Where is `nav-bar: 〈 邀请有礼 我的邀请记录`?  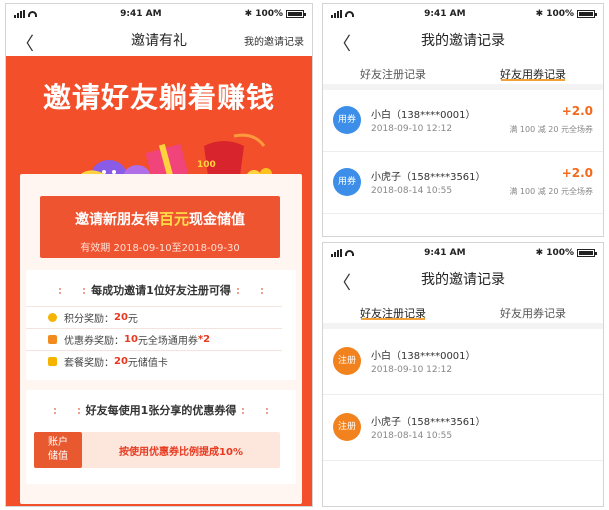 nav-bar: 〈 邀请有礼 我的邀请记录 is located at coordinates (159, 40).